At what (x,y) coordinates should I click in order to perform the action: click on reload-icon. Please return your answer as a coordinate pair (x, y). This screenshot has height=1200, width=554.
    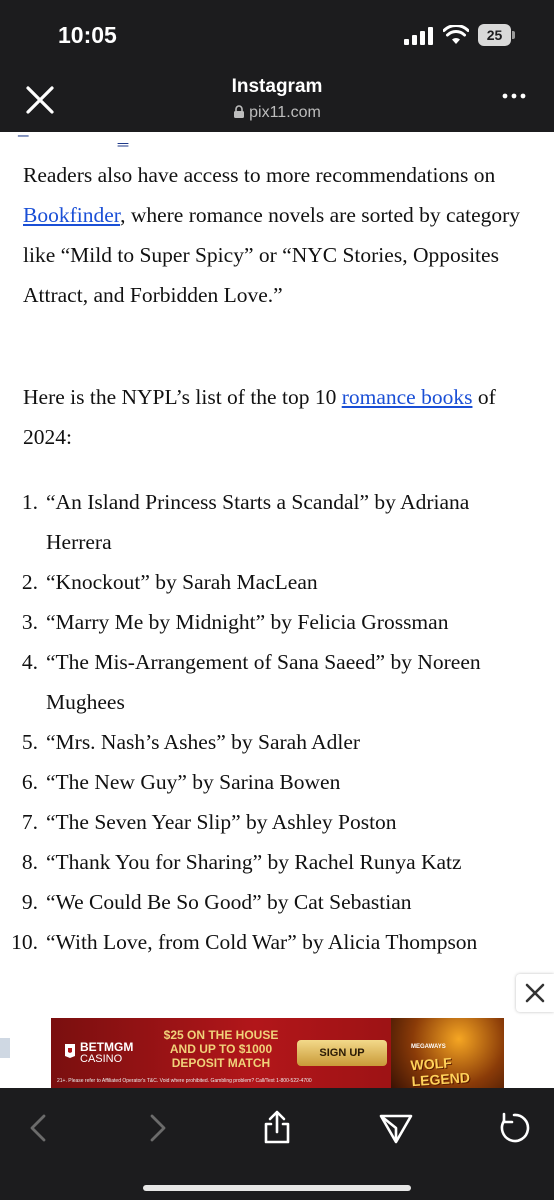
    Looking at the image, I should click on (514, 1128).